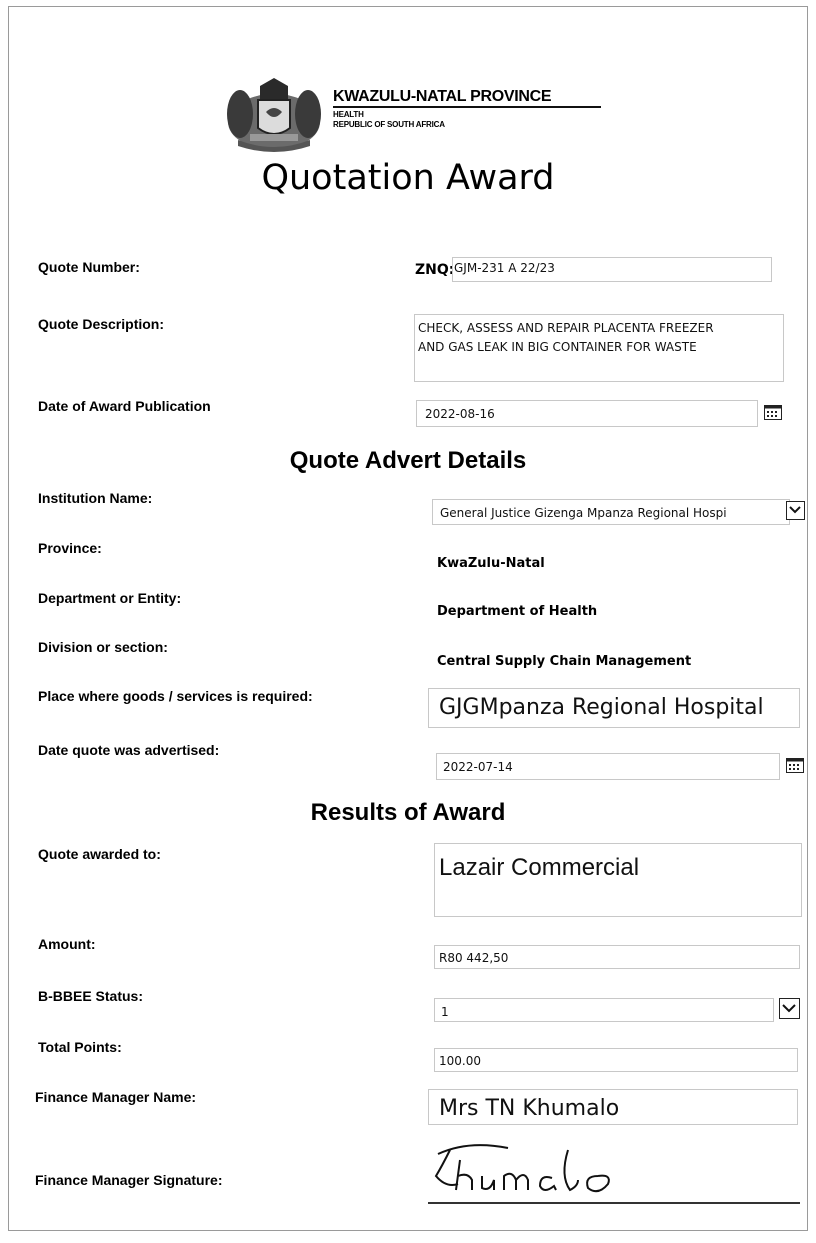 The height and width of the screenshot is (1243, 816). Describe the element at coordinates (608, 766) in the screenshot. I see `advertised-date-field: 2022-07-14` at that location.